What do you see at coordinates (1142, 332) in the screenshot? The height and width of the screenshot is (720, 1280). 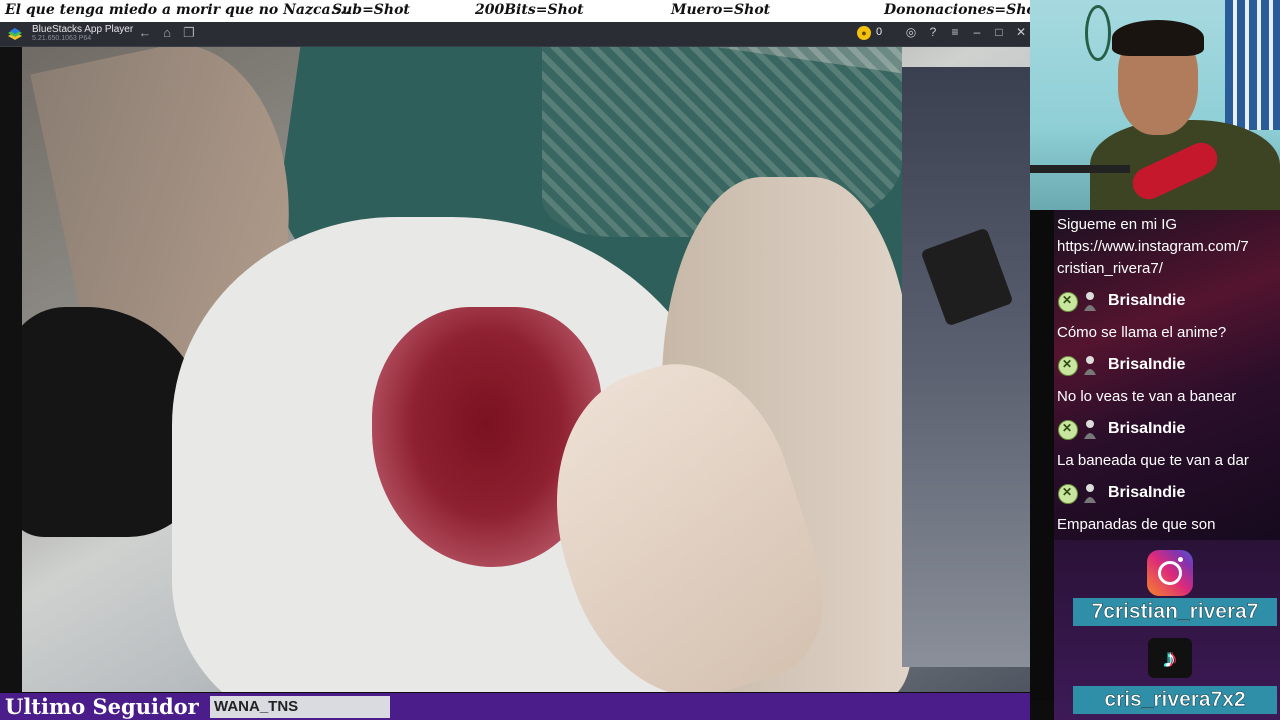 I see `chat-message: Cómo se llama el anime?` at bounding box center [1142, 332].